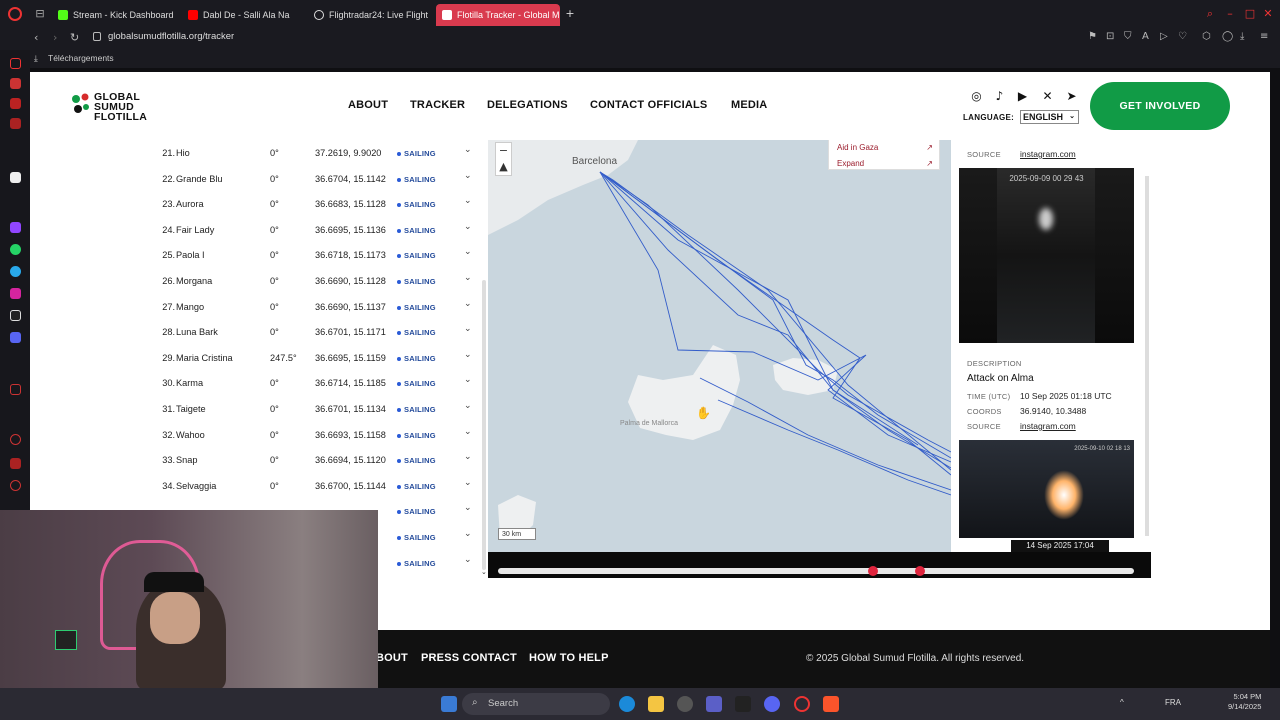 The width and height of the screenshot is (1280, 720). Describe the element at coordinates (1022, 96) in the screenshot. I see `youtube-icon: ▶` at that location.